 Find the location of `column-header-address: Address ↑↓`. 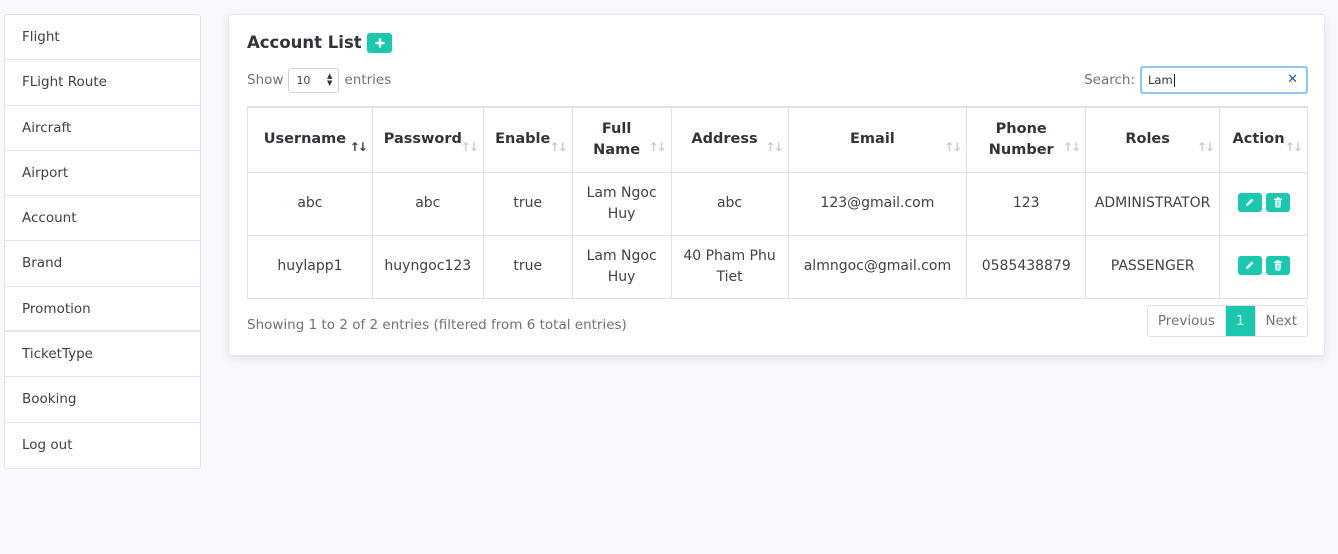

column-header-address: Address ↑↓ is located at coordinates (729, 139).